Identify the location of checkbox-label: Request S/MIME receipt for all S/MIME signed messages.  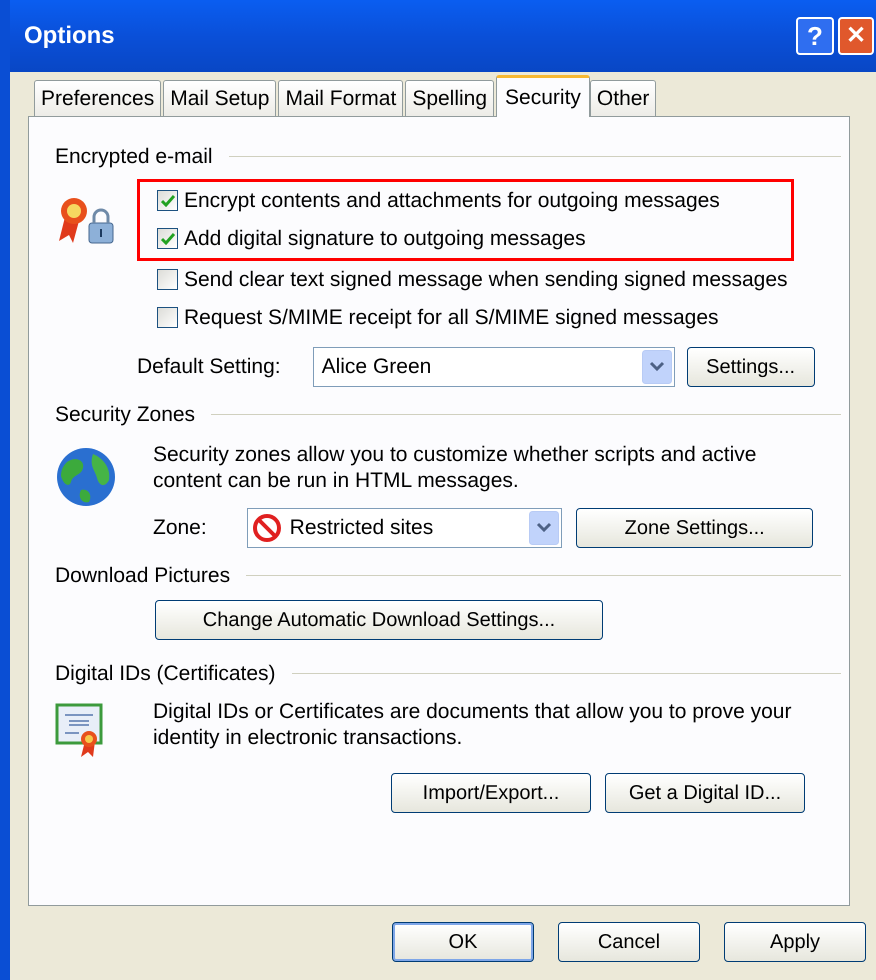
(451, 317).